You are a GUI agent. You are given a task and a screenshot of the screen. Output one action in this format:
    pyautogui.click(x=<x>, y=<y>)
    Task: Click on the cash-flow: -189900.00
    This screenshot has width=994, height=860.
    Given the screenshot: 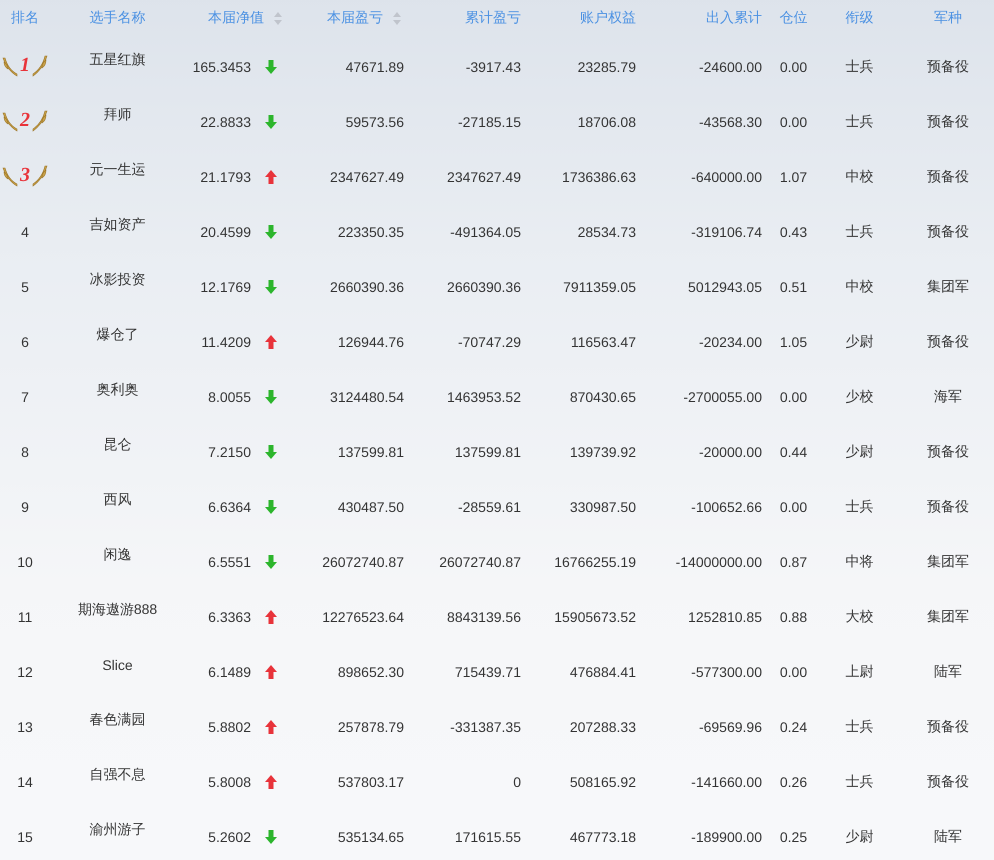 What is the action you would take?
    pyautogui.click(x=726, y=837)
    